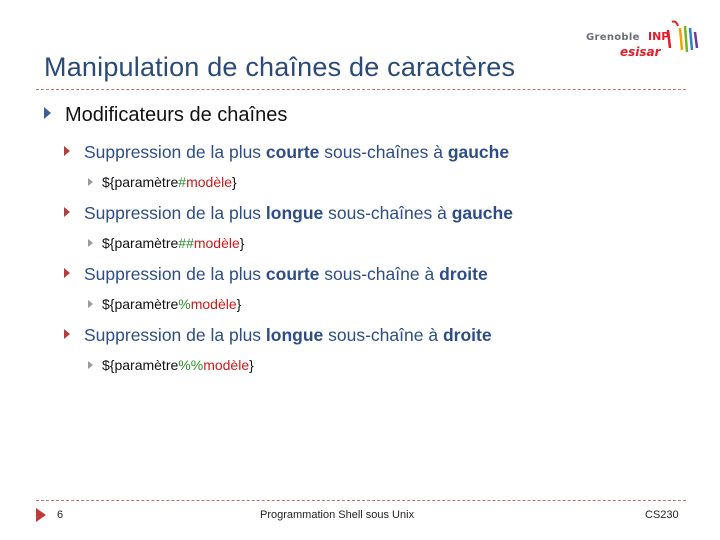 This screenshot has height=540, width=720. I want to click on page-number: 6, so click(60, 515).